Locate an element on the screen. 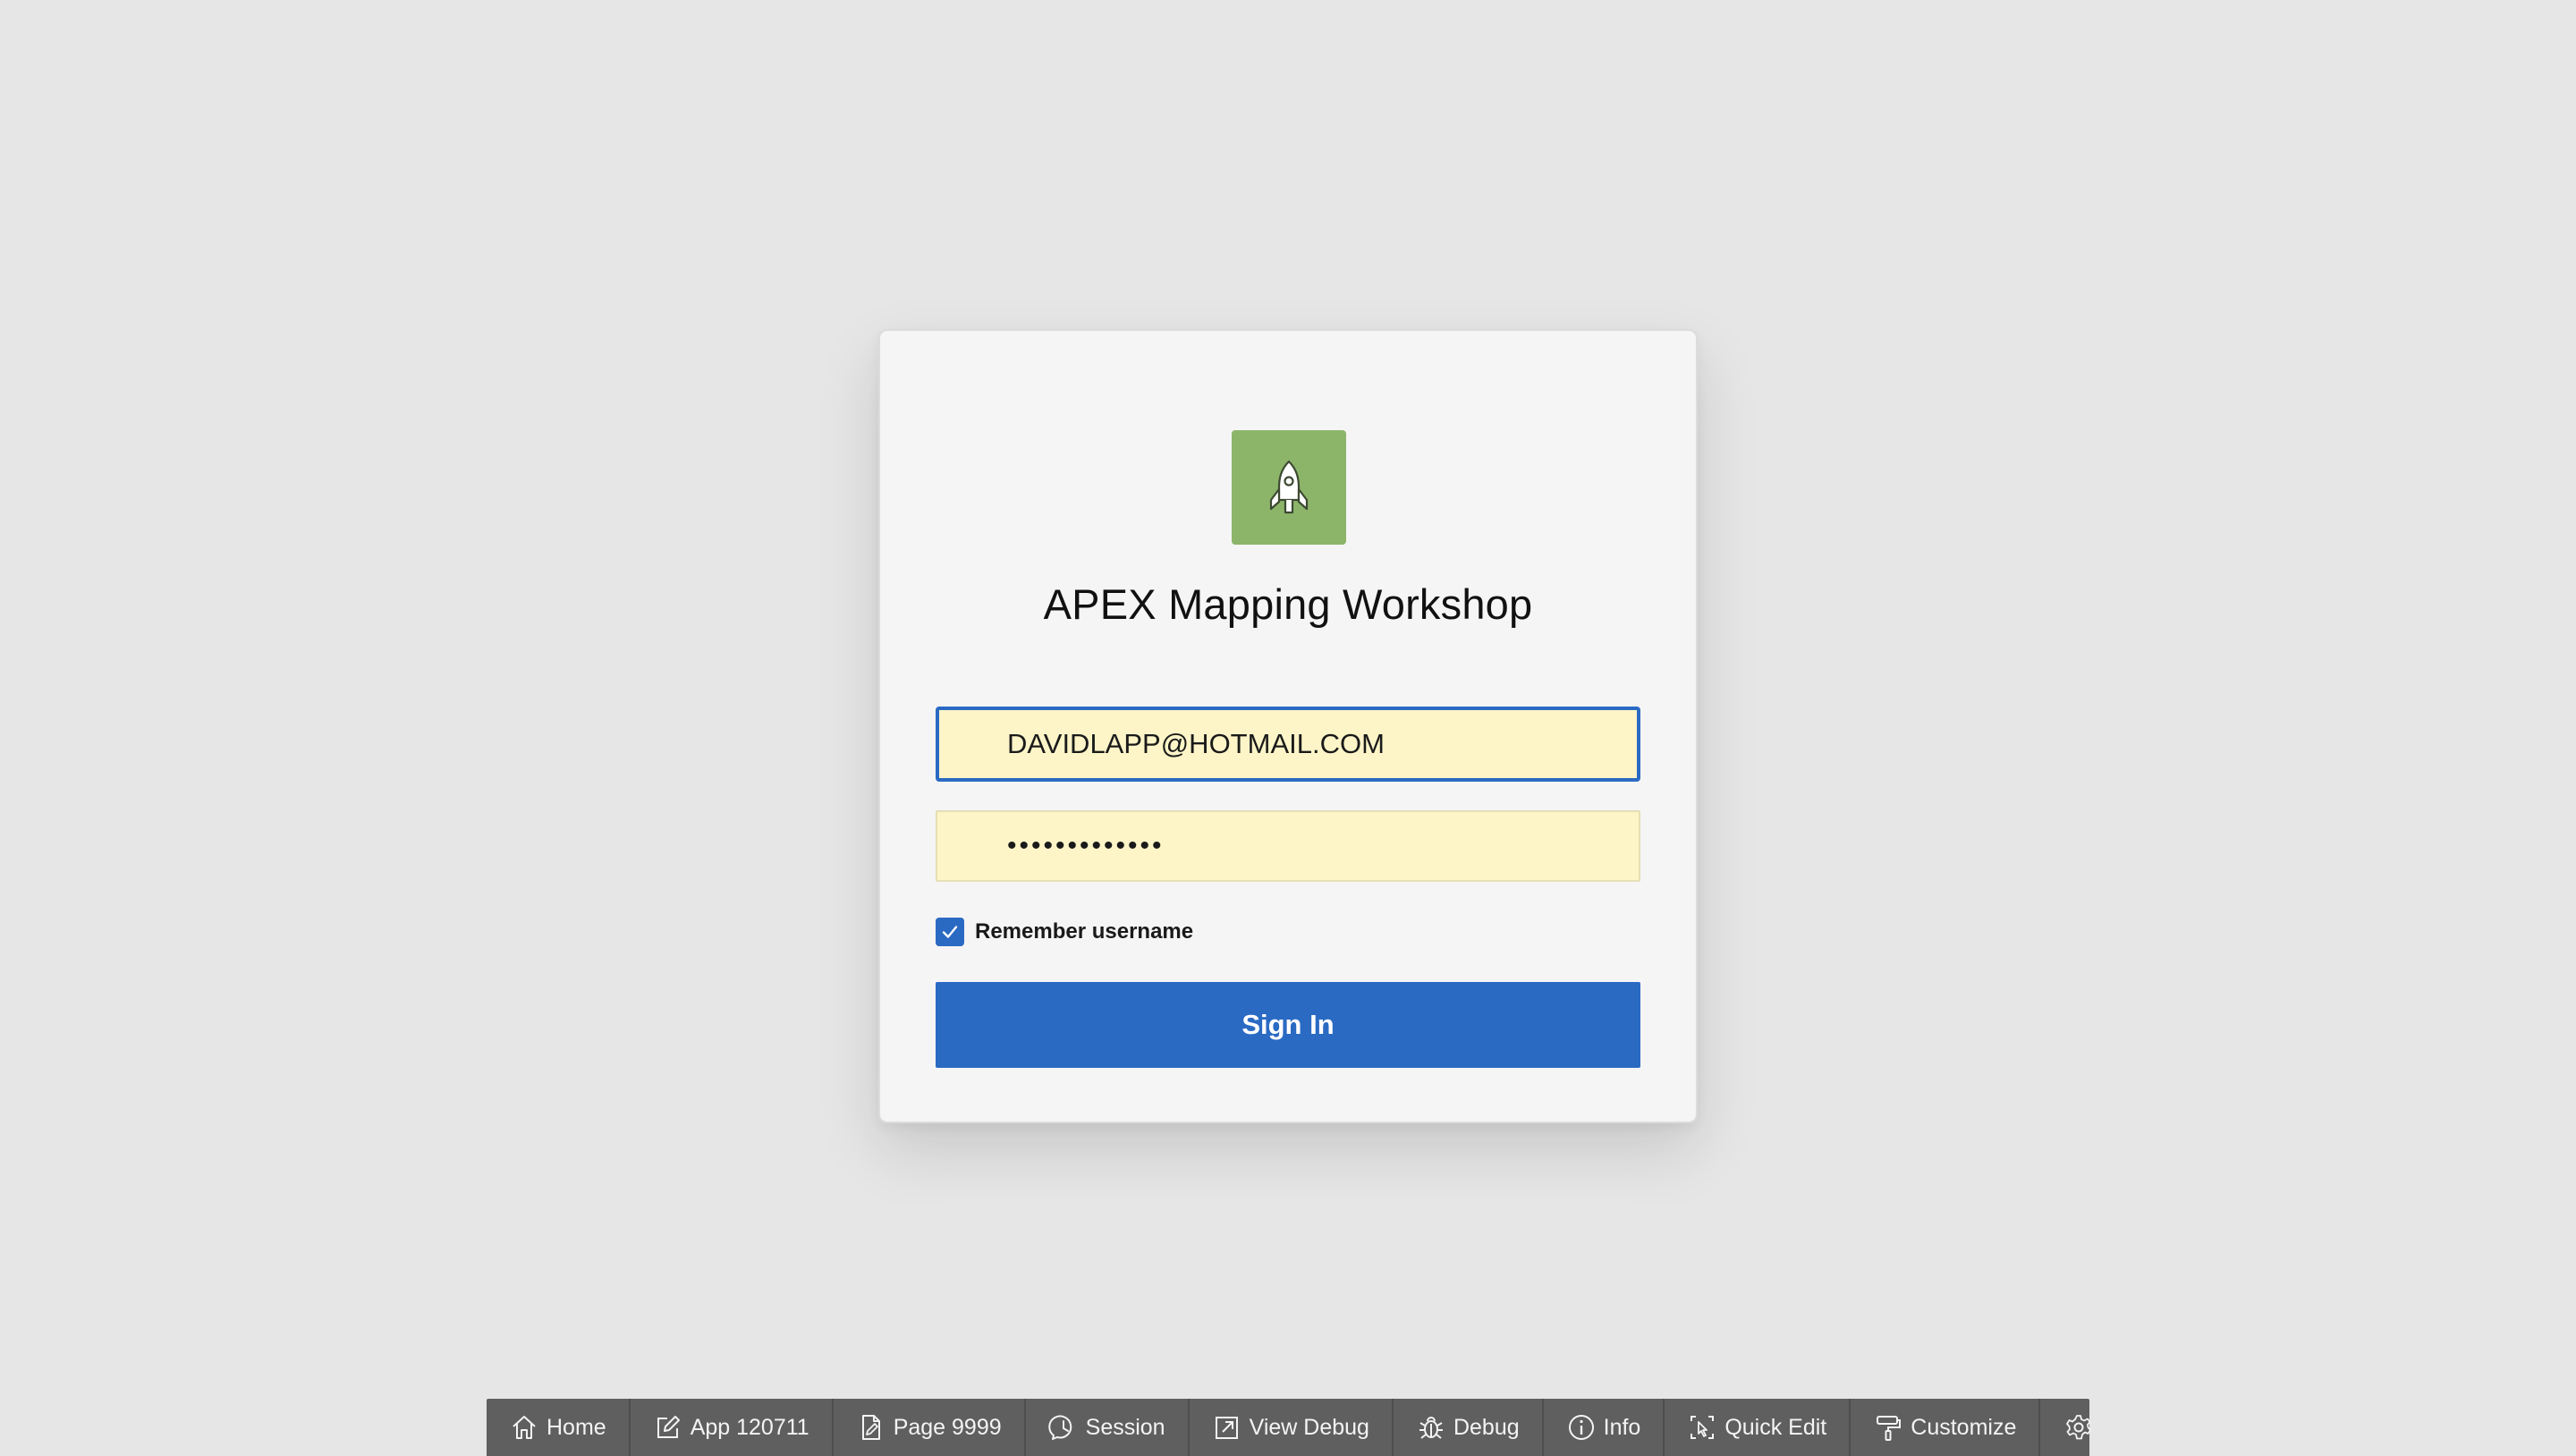 The width and height of the screenshot is (2576, 1456). toolbar-view-debug-label: View Debug is located at coordinates (1309, 1427).